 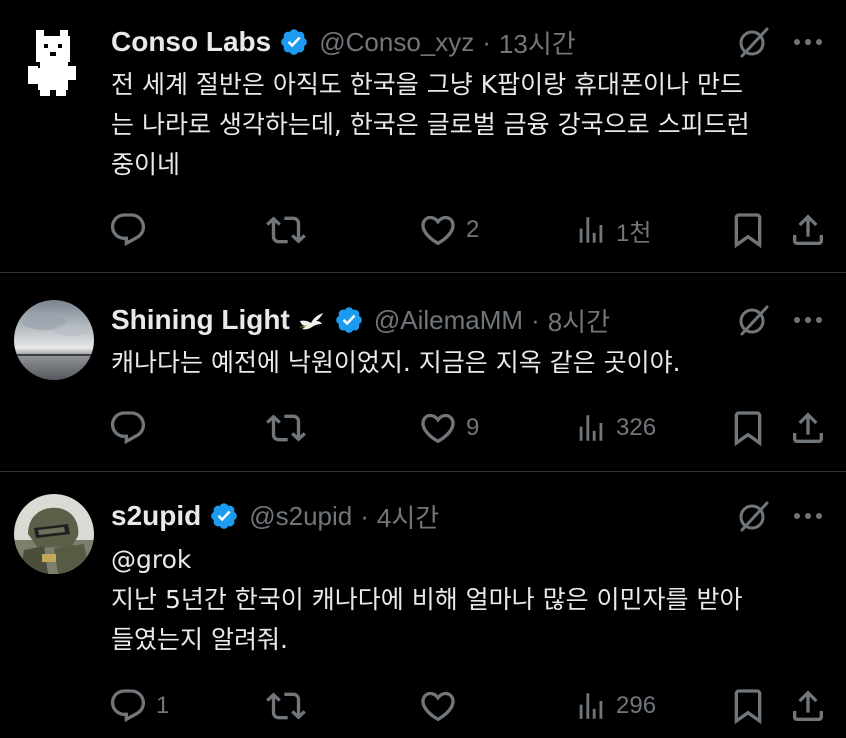 I want to click on pixel-bear-icon, so click(x=52, y=63).